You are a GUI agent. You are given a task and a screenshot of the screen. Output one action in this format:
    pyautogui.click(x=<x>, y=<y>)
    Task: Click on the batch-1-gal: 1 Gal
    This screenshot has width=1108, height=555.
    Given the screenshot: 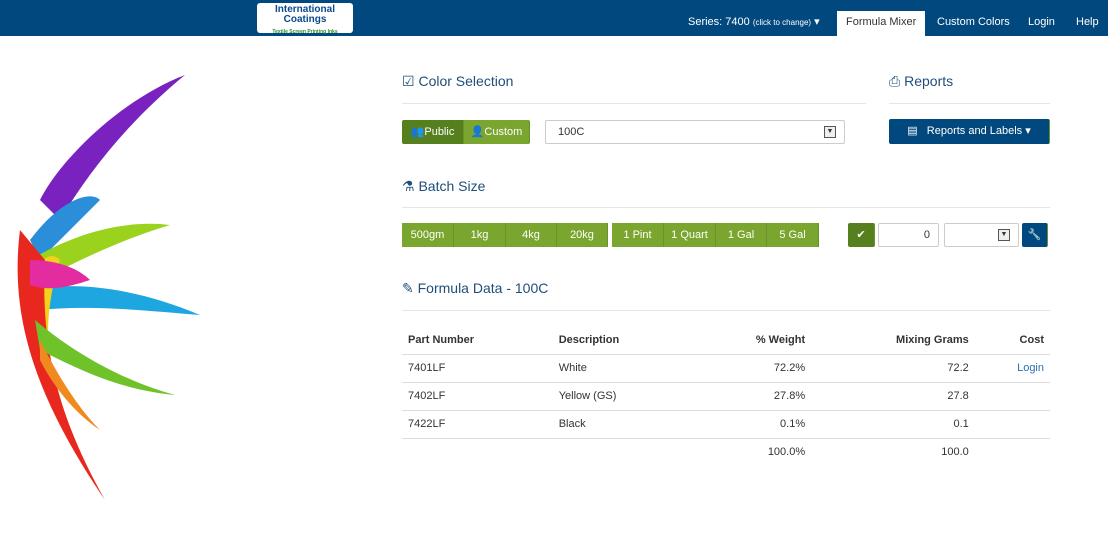 What is the action you would take?
    pyautogui.click(x=741, y=235)
    